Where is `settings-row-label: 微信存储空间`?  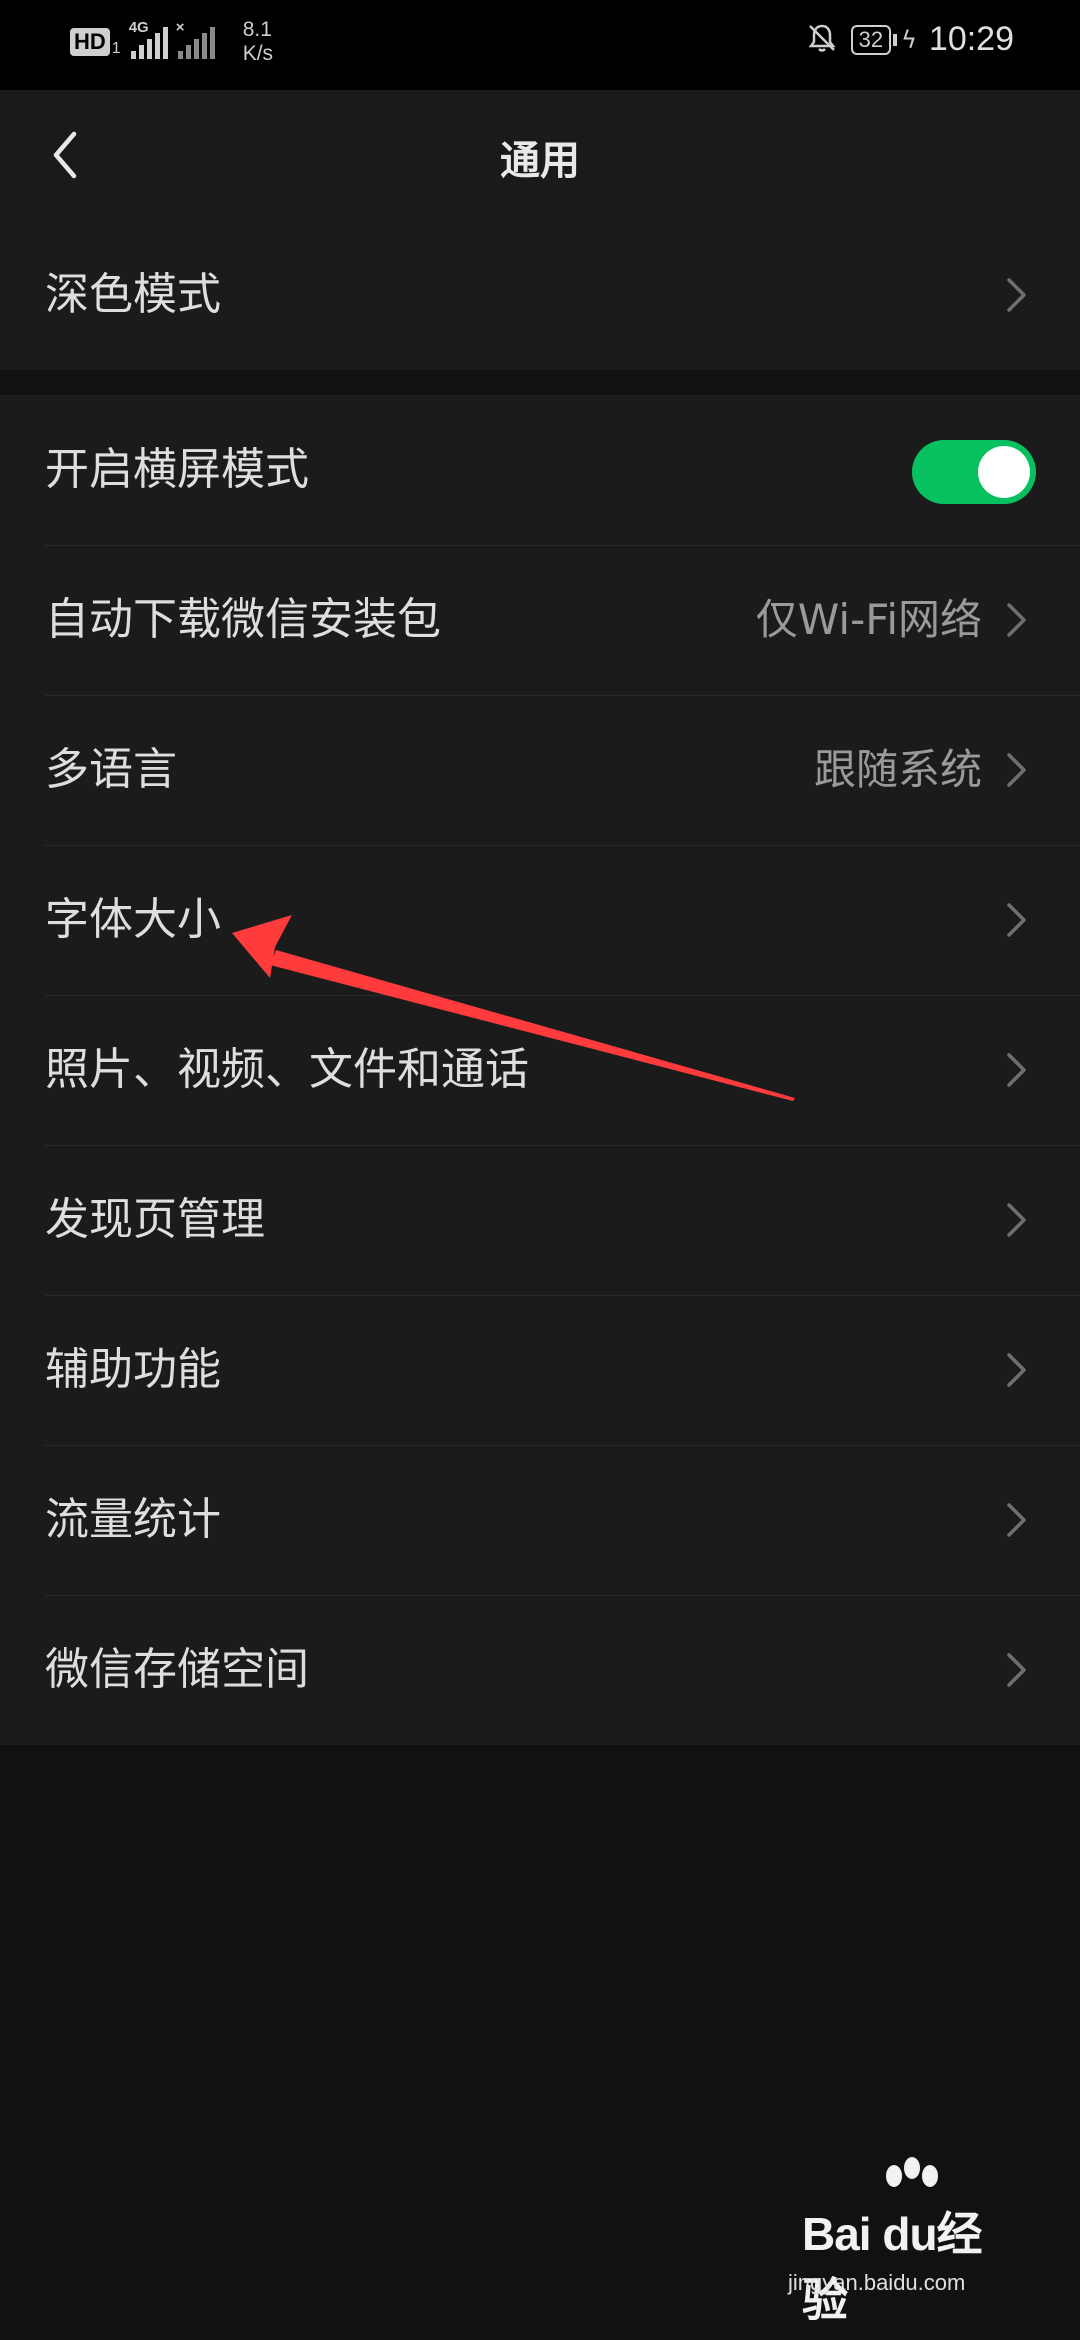
settings-row-label: 微信存储空间 is located at coordinates (177, 1669).